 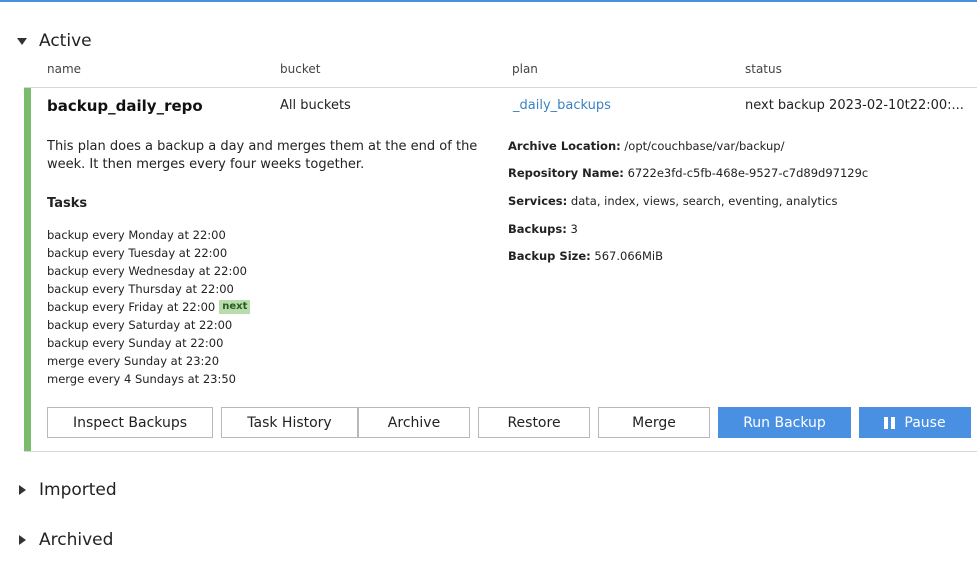 I want to click on merge-button: Merge, so click(x=654, y=422).